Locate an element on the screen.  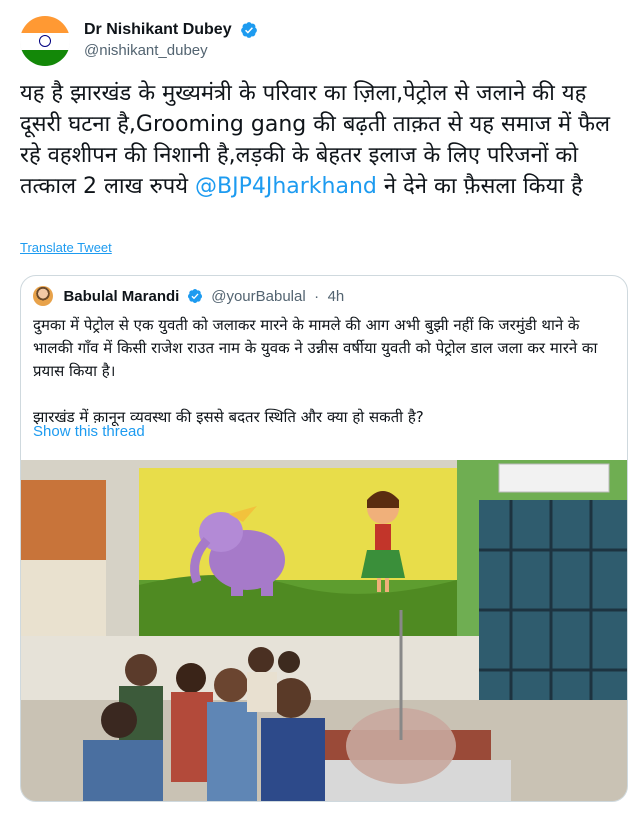
translate-tweet-link: Translate Tweet is located at coordinates (66, 247).